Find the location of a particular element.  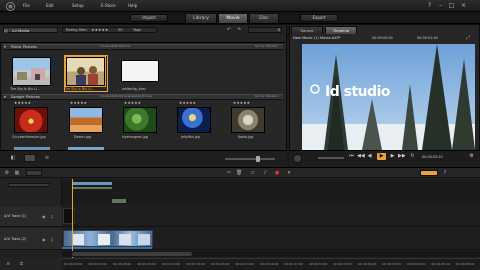

search-icon: ⌕ is located at coordinates (279, 30).